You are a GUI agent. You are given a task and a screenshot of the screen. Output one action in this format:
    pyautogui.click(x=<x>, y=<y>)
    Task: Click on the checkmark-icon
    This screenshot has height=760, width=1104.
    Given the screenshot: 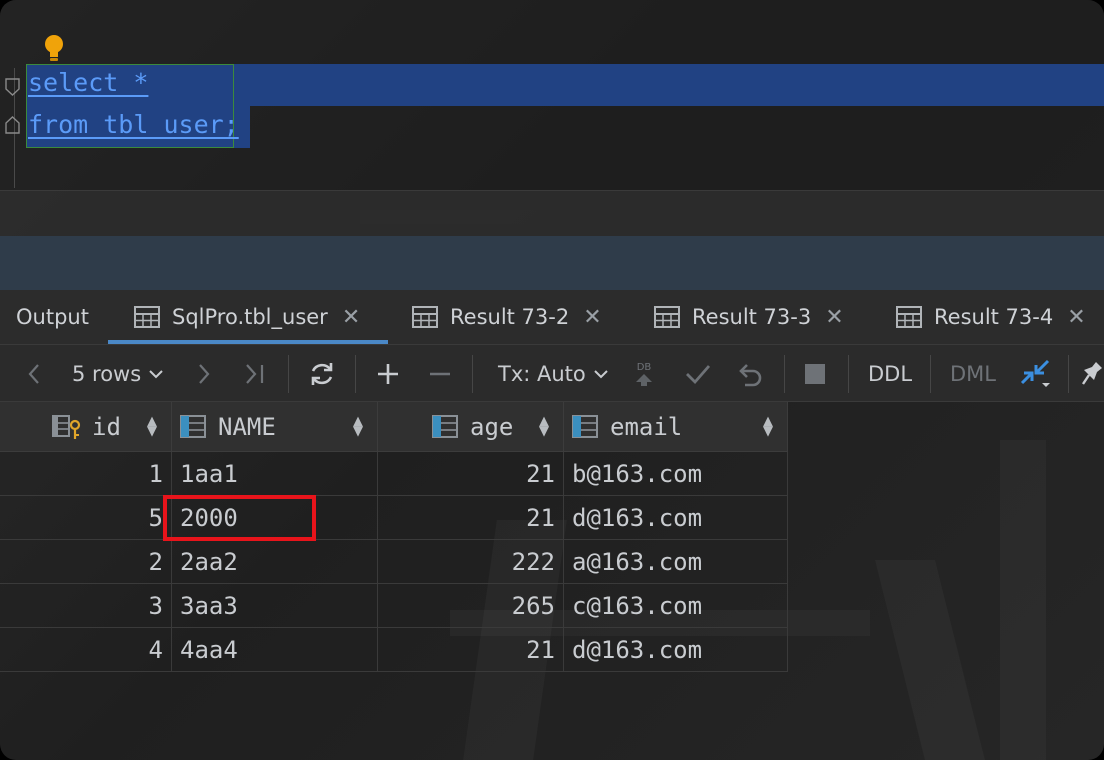 What is the action you would take?
    pyautogui.click(x=698, y=375)
    